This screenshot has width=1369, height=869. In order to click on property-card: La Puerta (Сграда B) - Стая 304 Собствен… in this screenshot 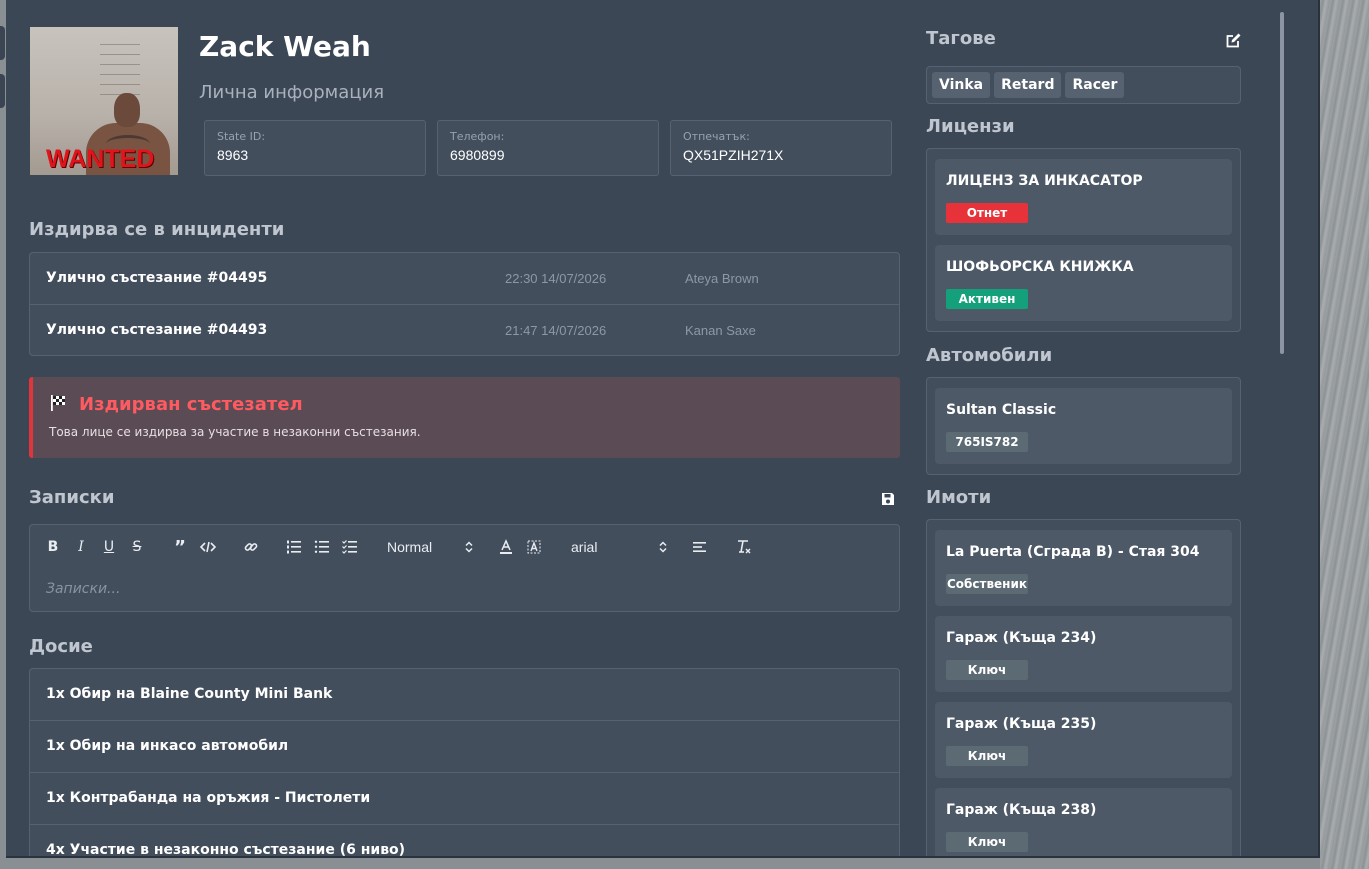, I will do `click(1083, 568)`.